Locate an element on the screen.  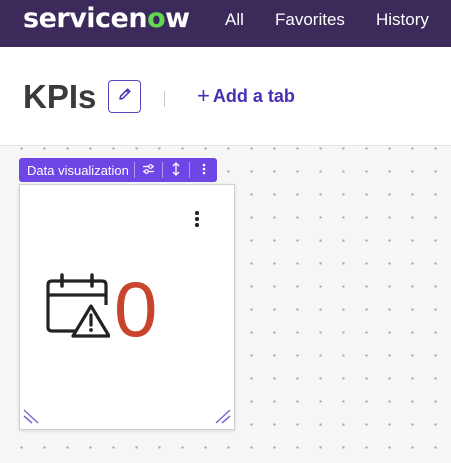
add-tab-button: + Add a tab is located at coordinates (246, 96).